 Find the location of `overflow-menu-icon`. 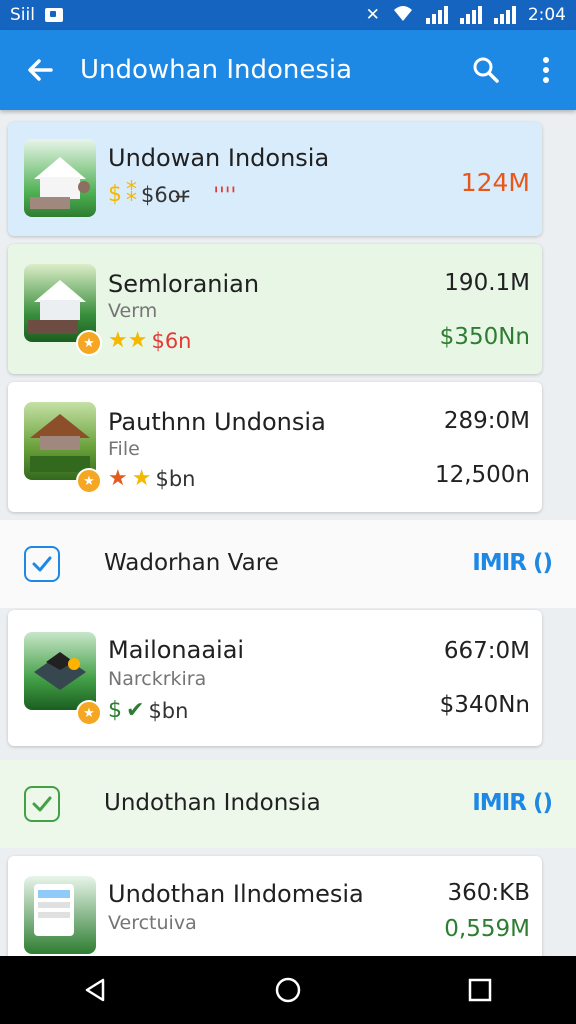

overflow-menu-icon is located at coordinates (546, 70).